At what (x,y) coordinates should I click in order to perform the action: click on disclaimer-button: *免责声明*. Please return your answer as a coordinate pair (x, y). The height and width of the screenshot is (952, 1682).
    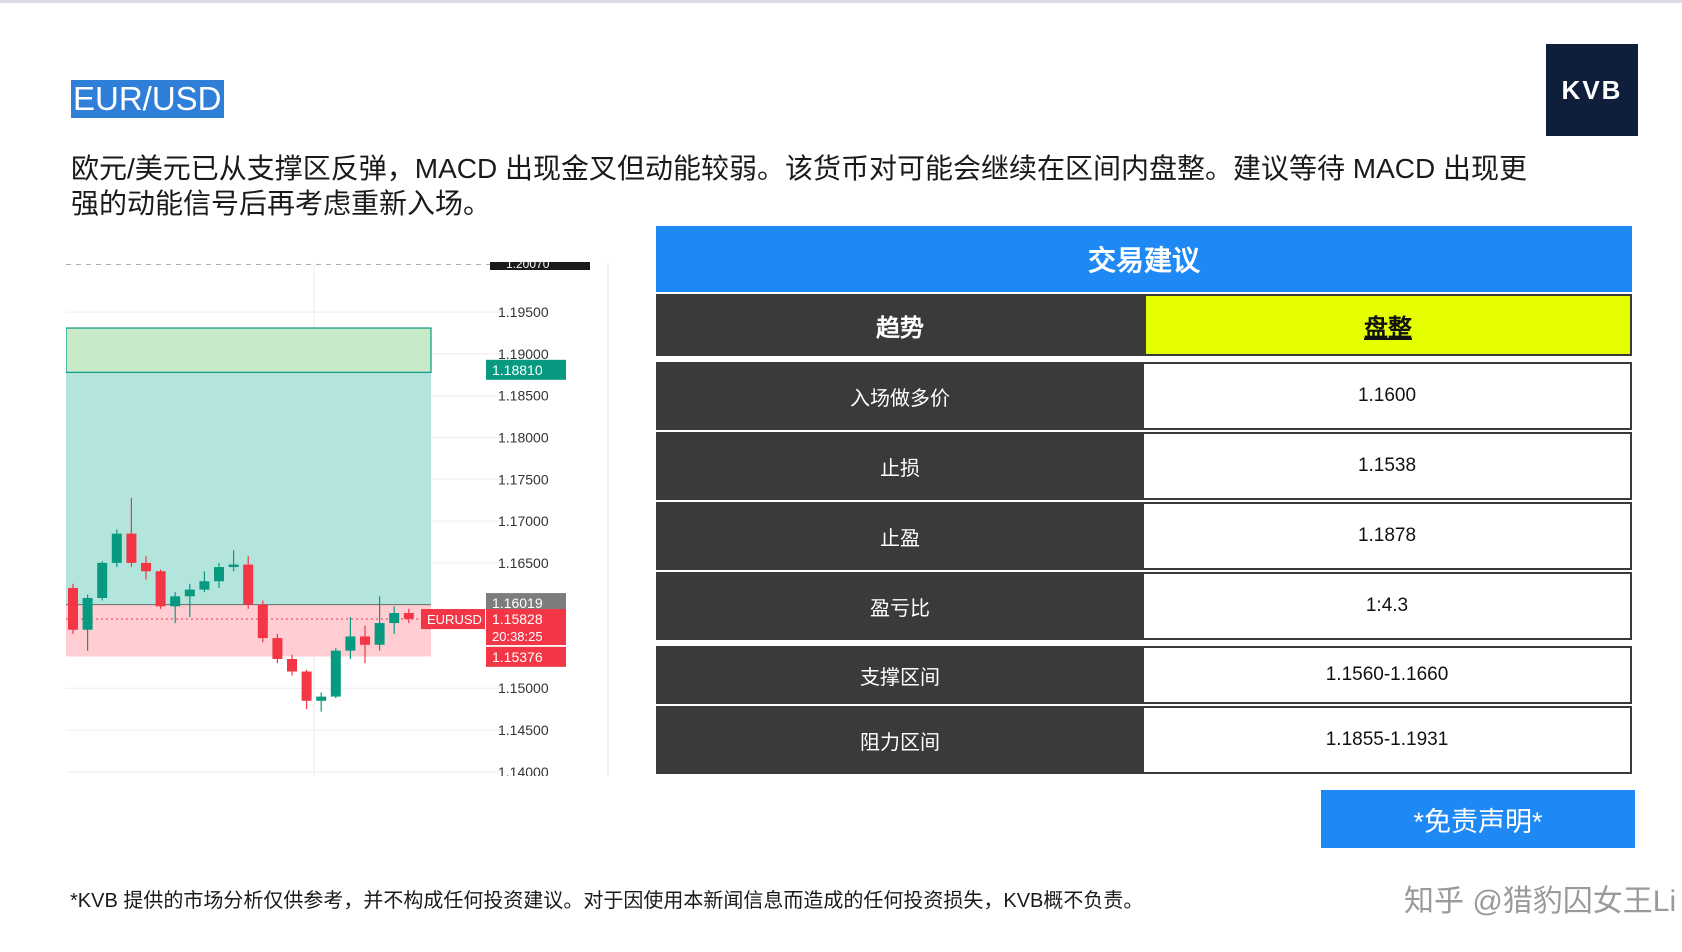
    Looking at the image, I should click on (1478, 819).